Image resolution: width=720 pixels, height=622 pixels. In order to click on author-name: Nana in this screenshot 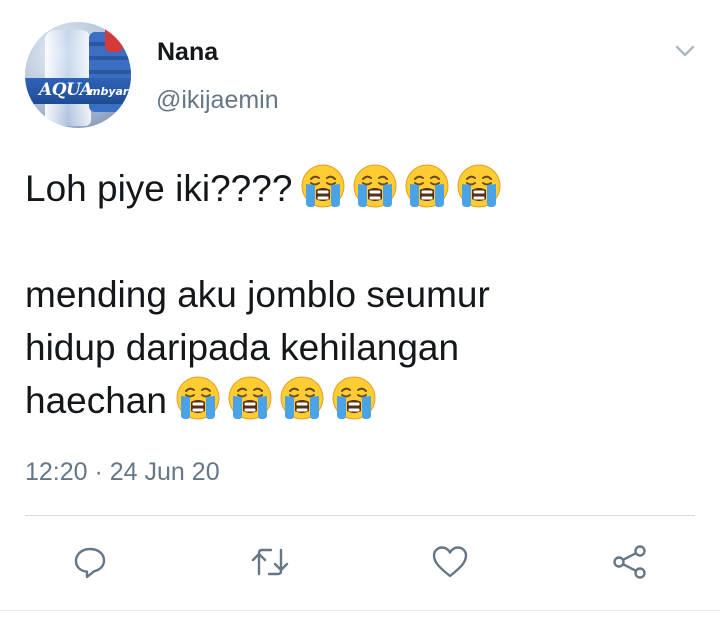, I will do `click(187, 52)`.